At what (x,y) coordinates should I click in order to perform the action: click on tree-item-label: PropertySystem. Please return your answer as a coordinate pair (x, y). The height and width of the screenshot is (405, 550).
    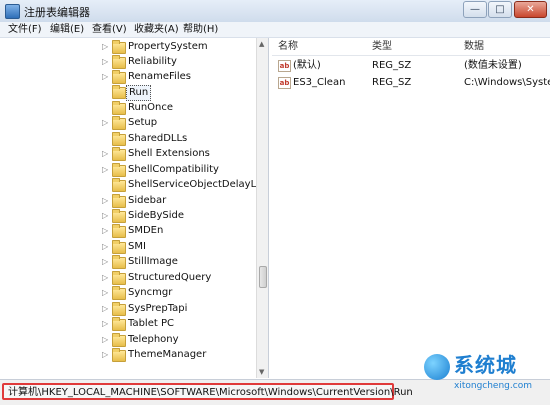
    Looking at the image, I should click on (168, 46).